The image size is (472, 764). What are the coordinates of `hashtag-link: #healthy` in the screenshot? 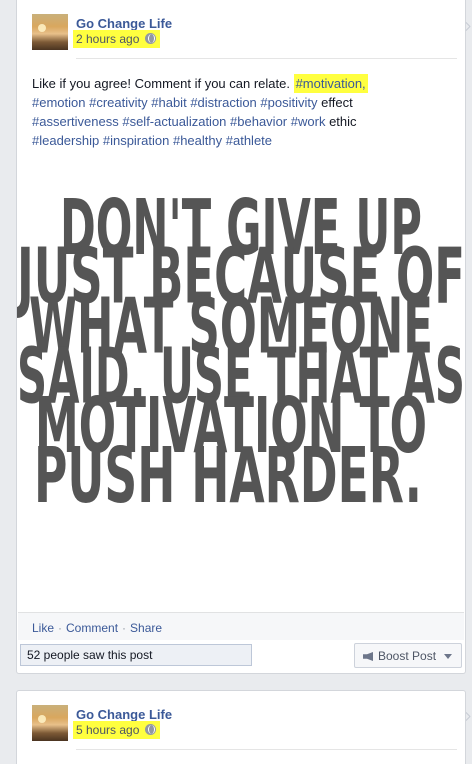 It's located at (197, 140).